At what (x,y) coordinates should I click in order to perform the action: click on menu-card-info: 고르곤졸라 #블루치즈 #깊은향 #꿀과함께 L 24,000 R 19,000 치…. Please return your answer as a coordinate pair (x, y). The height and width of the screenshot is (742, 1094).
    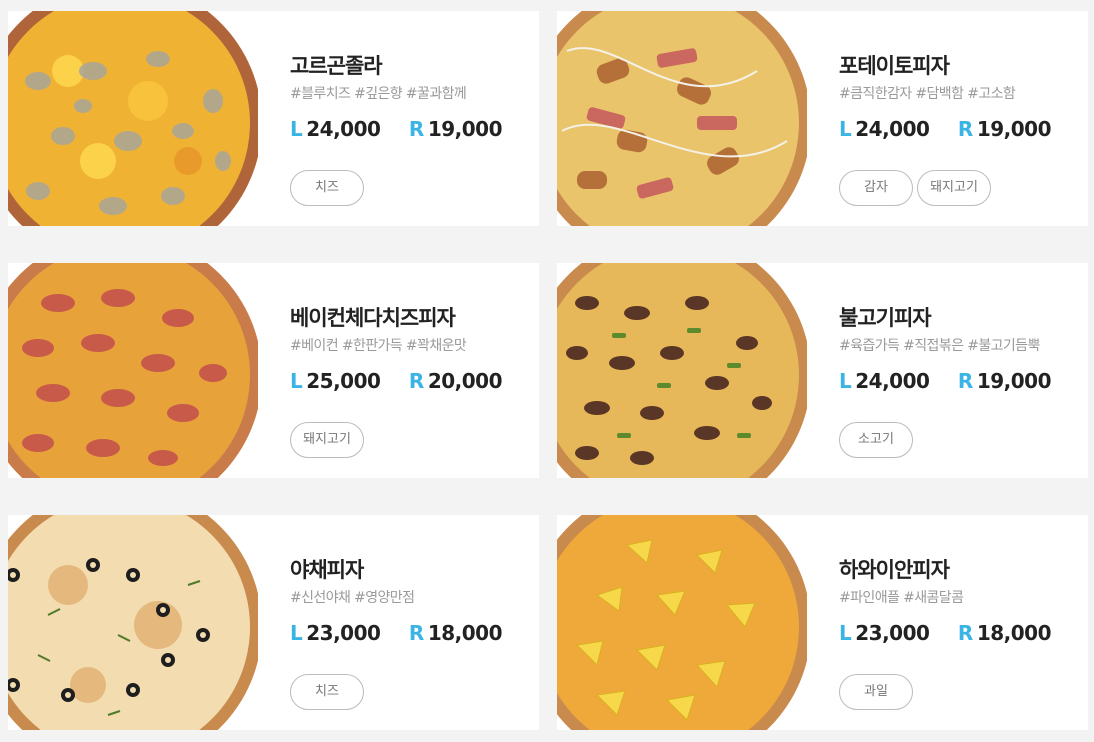
    Looking at the image, I should click on (412, 128).